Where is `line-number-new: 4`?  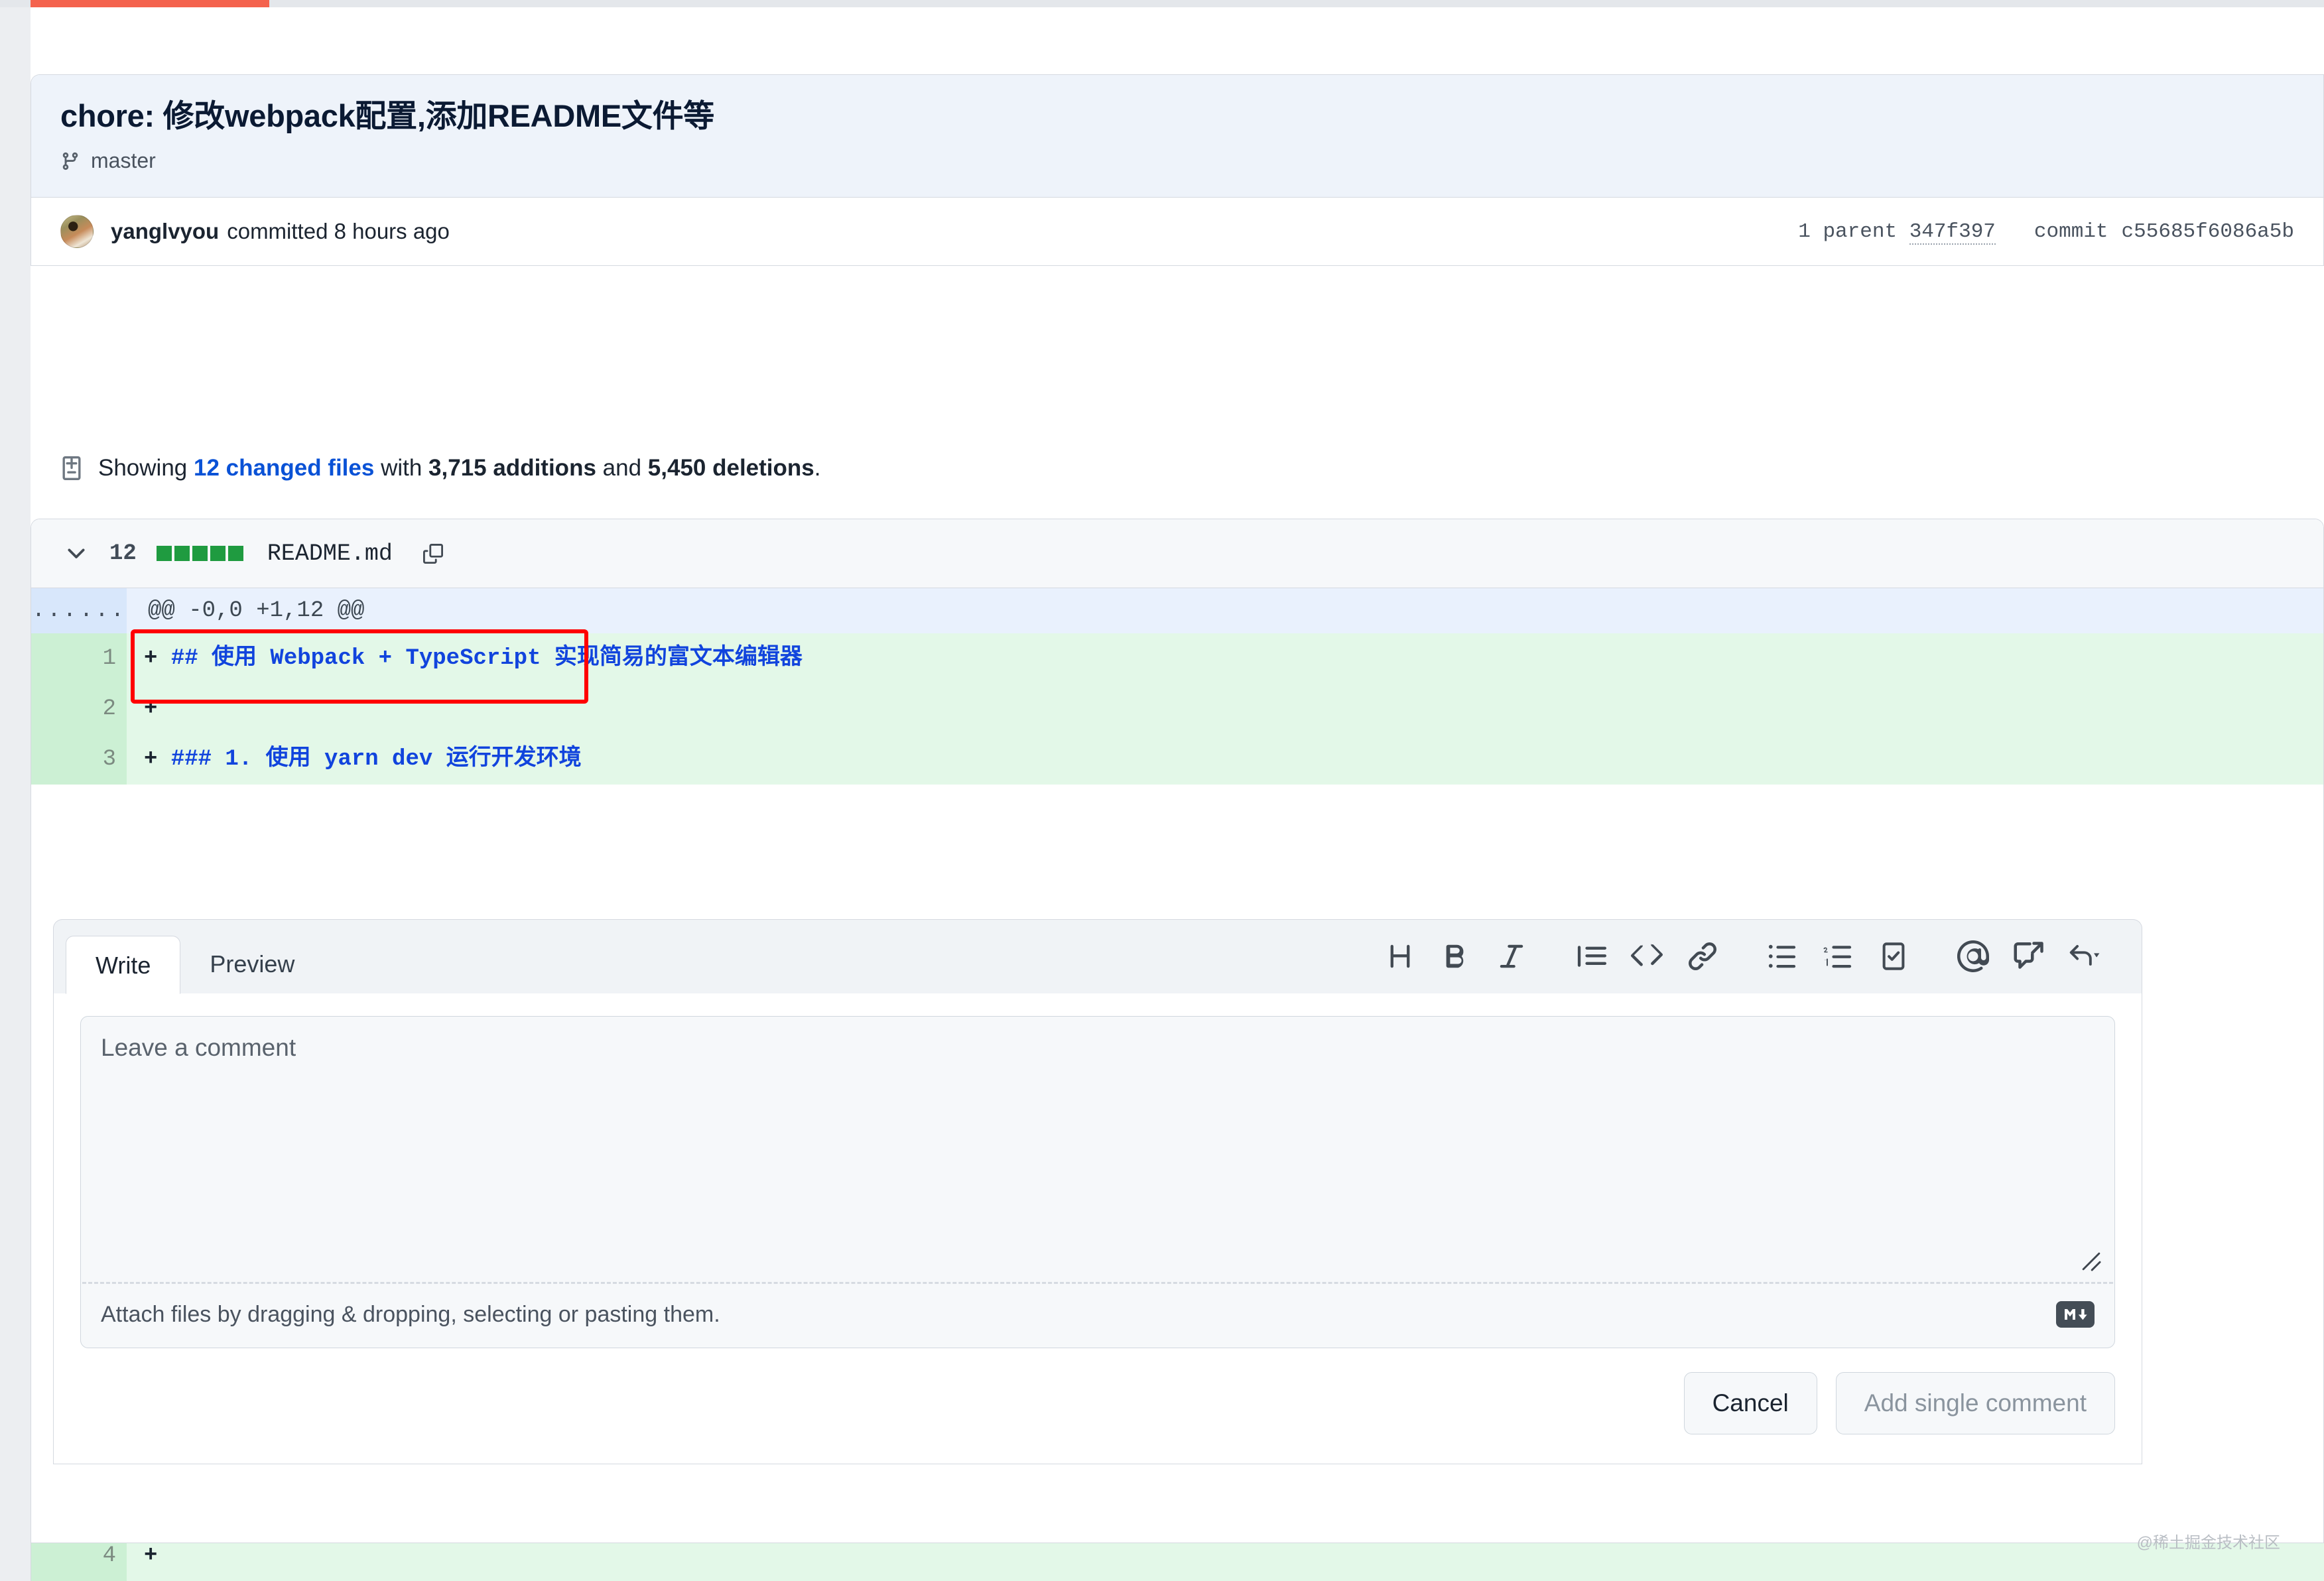
line-number-new: 4 is located at coordinates (103, 1562).